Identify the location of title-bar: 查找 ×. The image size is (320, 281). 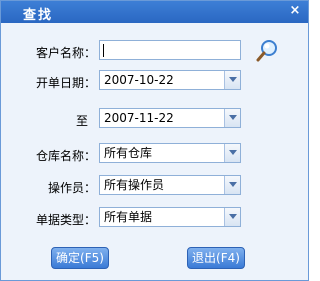
(154, 12).